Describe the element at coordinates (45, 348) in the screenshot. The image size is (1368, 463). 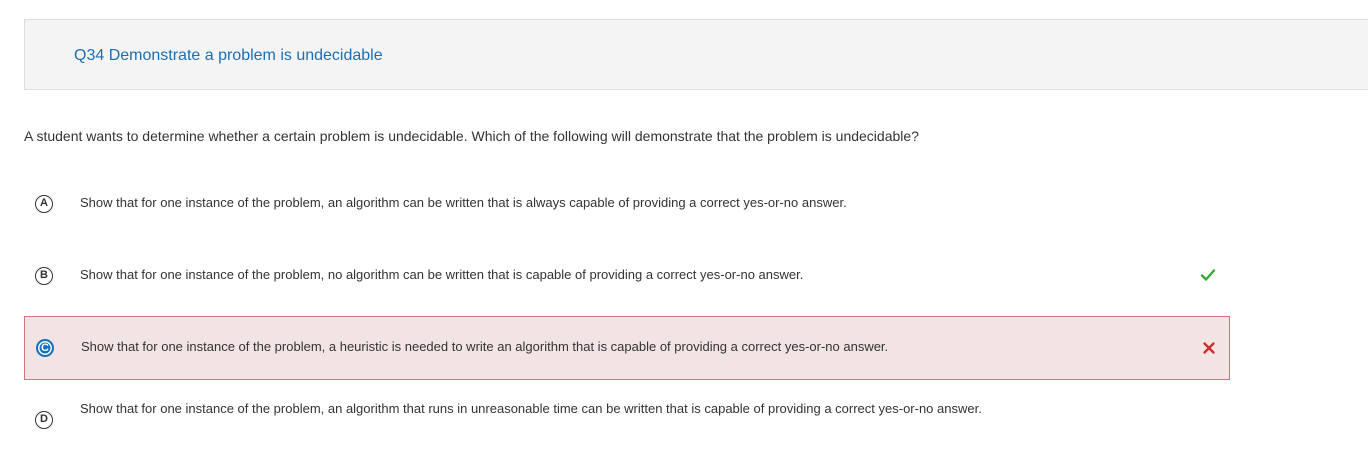
I see `option-letter-badge-selected: C` at that location.